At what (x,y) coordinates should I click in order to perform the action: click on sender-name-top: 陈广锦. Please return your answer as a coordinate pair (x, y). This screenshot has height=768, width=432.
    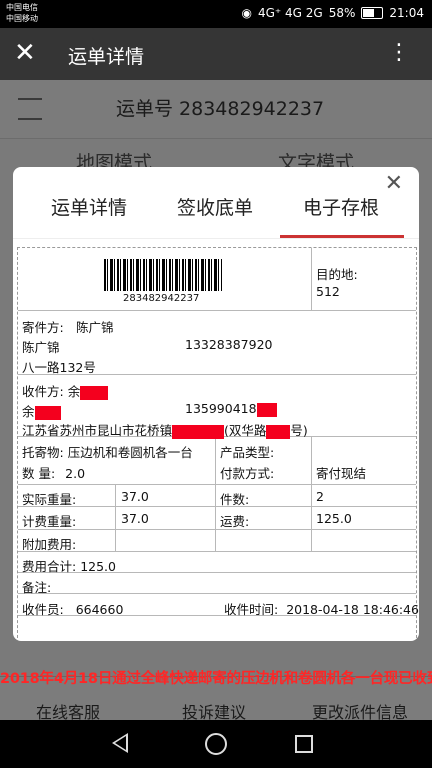
    Looking at the image, I should click on (95, 327).